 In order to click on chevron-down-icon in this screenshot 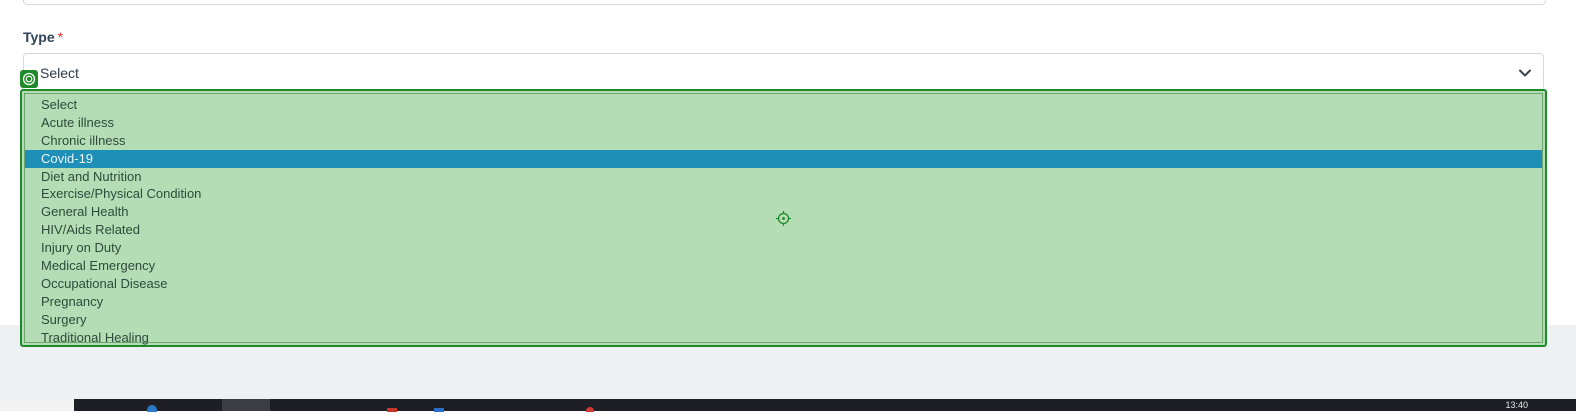, I will do `click(1525, 73)`.